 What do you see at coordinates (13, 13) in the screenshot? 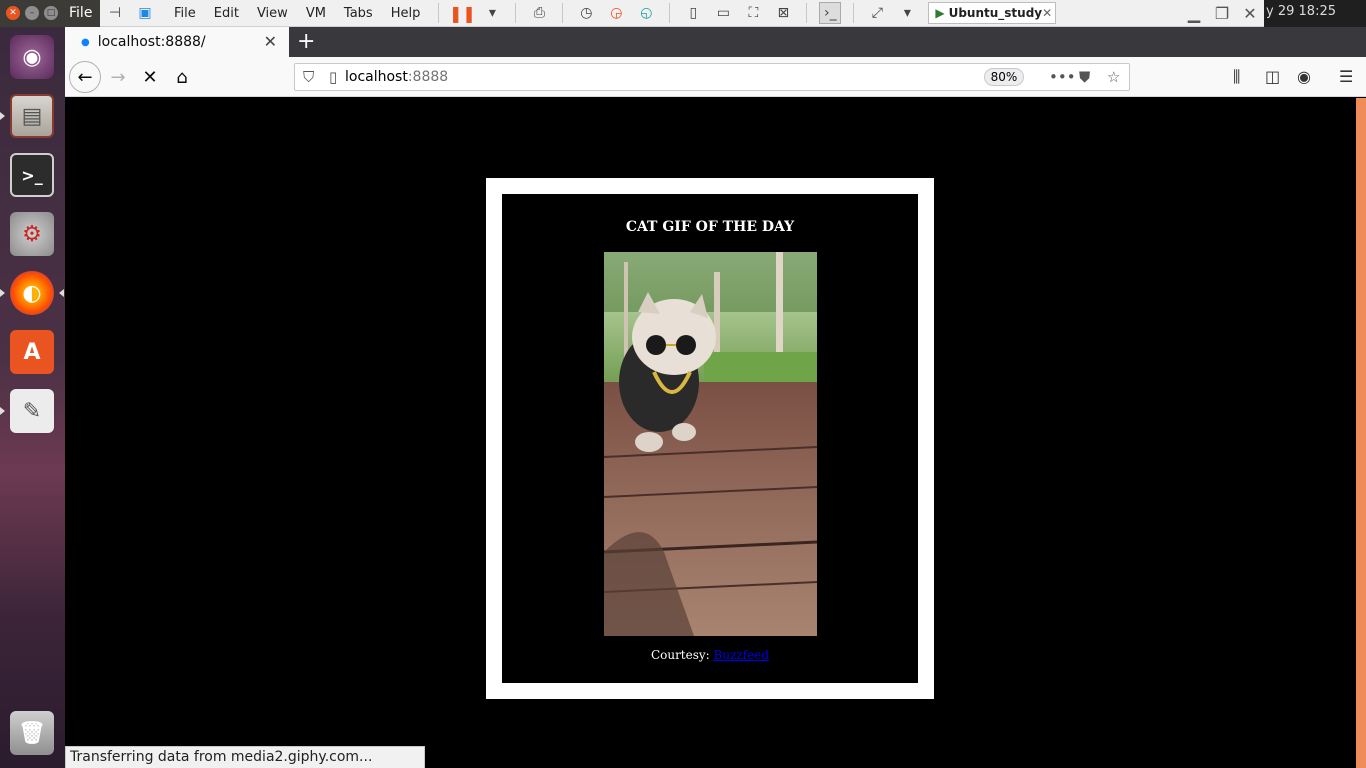
I see `close-window-icon: ✕` at bounding box center [13, 13].